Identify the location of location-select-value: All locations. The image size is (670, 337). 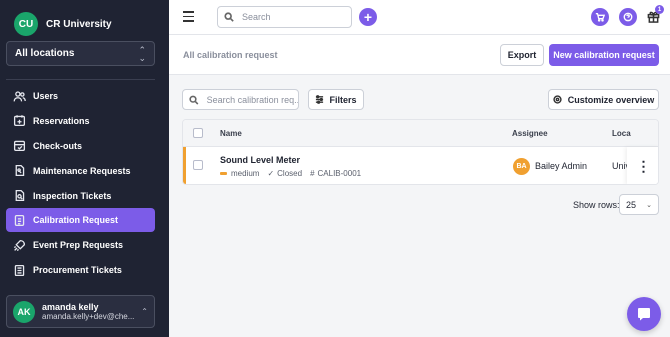
(45, 53).